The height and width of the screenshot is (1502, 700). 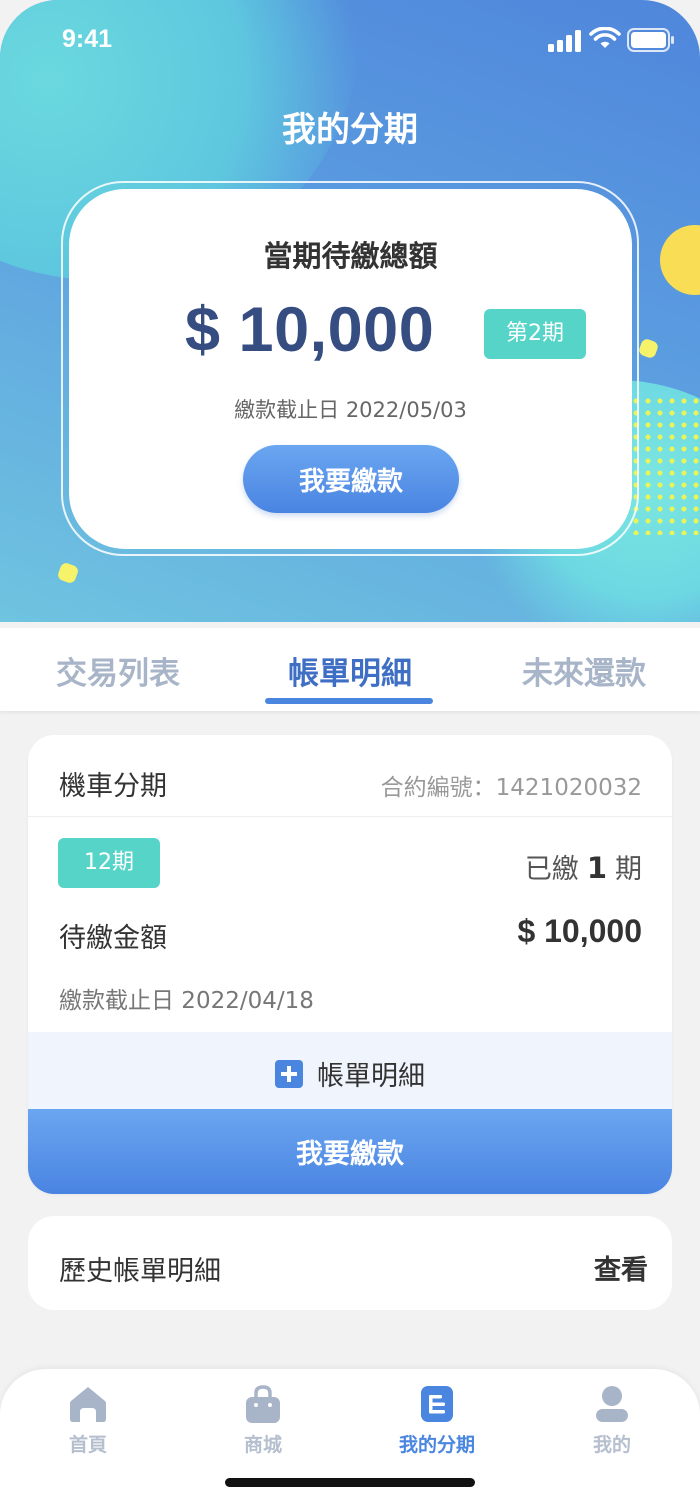 I want to click on history-view-link: 查看, so click(x=621, y=1267).